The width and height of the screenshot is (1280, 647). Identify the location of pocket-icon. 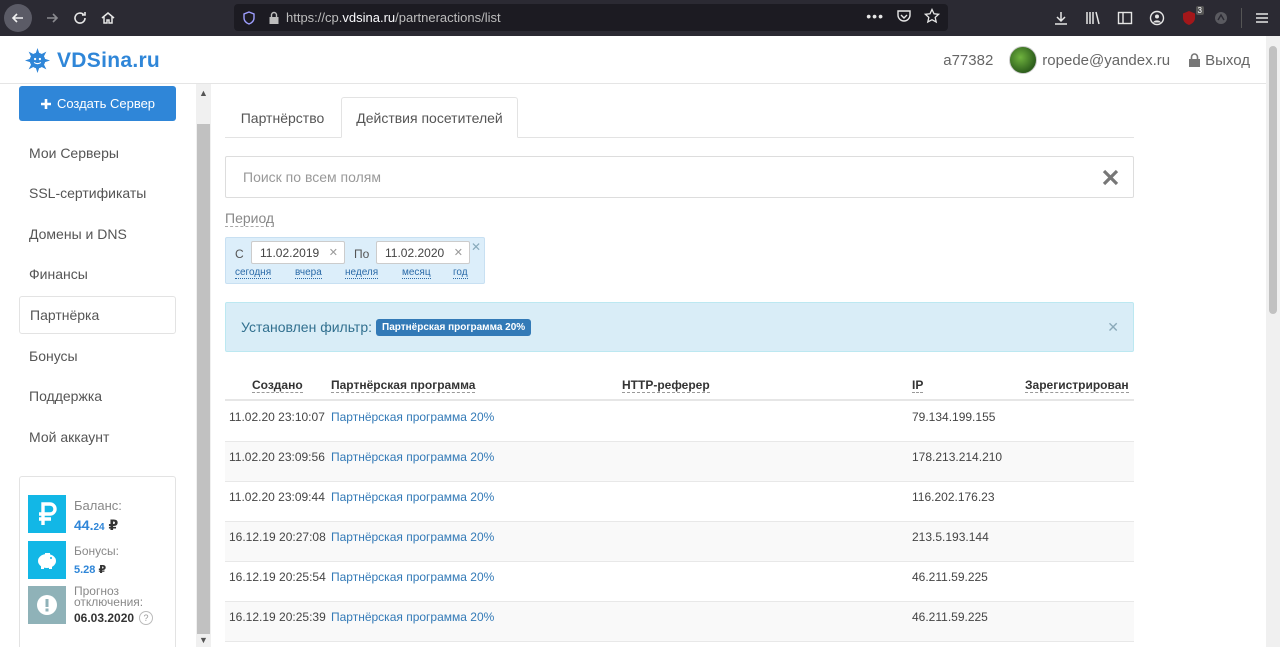
(904, 16).